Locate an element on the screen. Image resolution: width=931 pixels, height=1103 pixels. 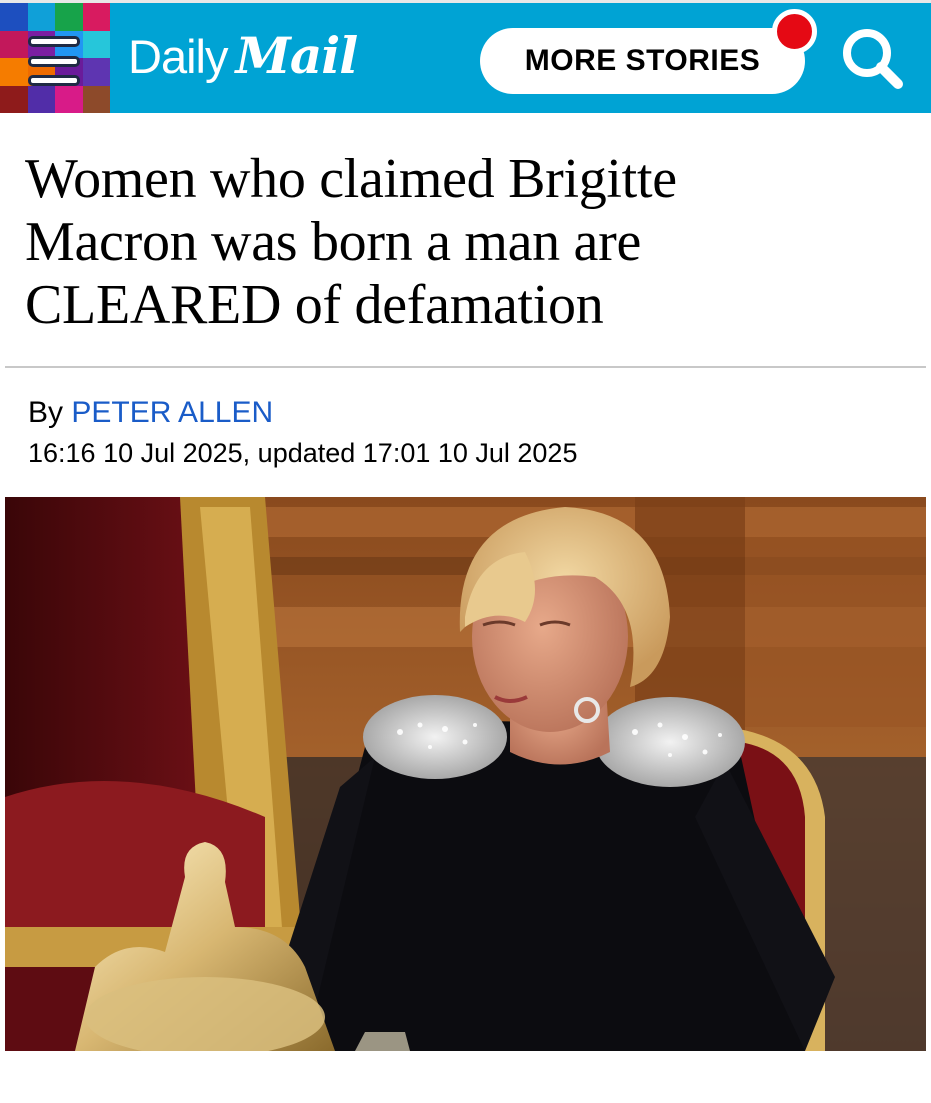
logo-daily-text: Daily is located at coordinates (178, 56).